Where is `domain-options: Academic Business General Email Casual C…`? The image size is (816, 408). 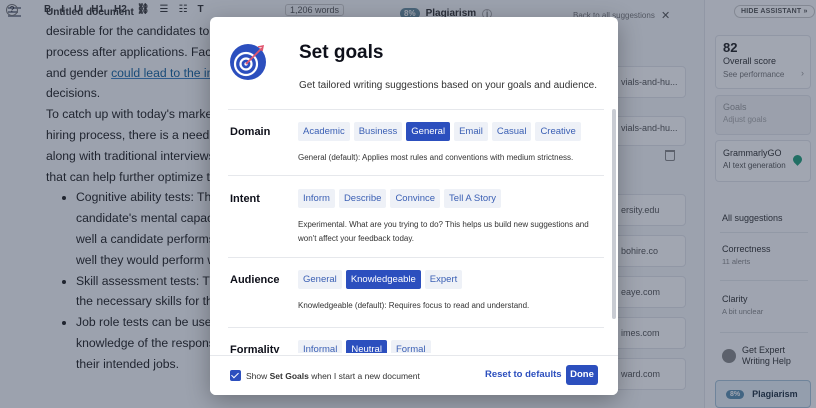 domain-options: Academic Business General Email Casual C… is located at coordinates (439, 131).